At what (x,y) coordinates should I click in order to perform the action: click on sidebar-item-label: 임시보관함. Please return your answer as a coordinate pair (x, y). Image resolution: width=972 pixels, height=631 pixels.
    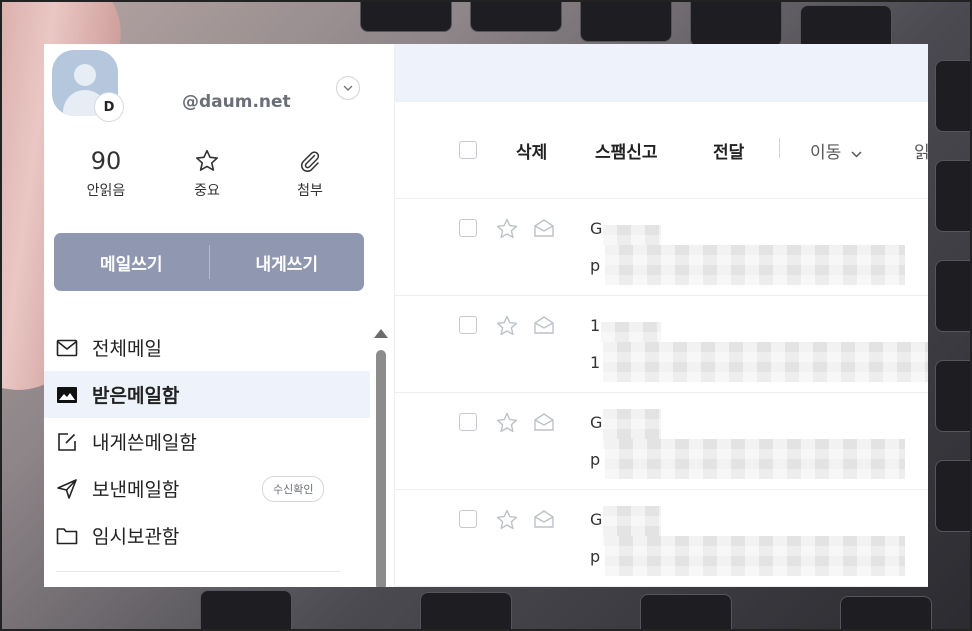
    Looking at the image, I should click on (136, 537).